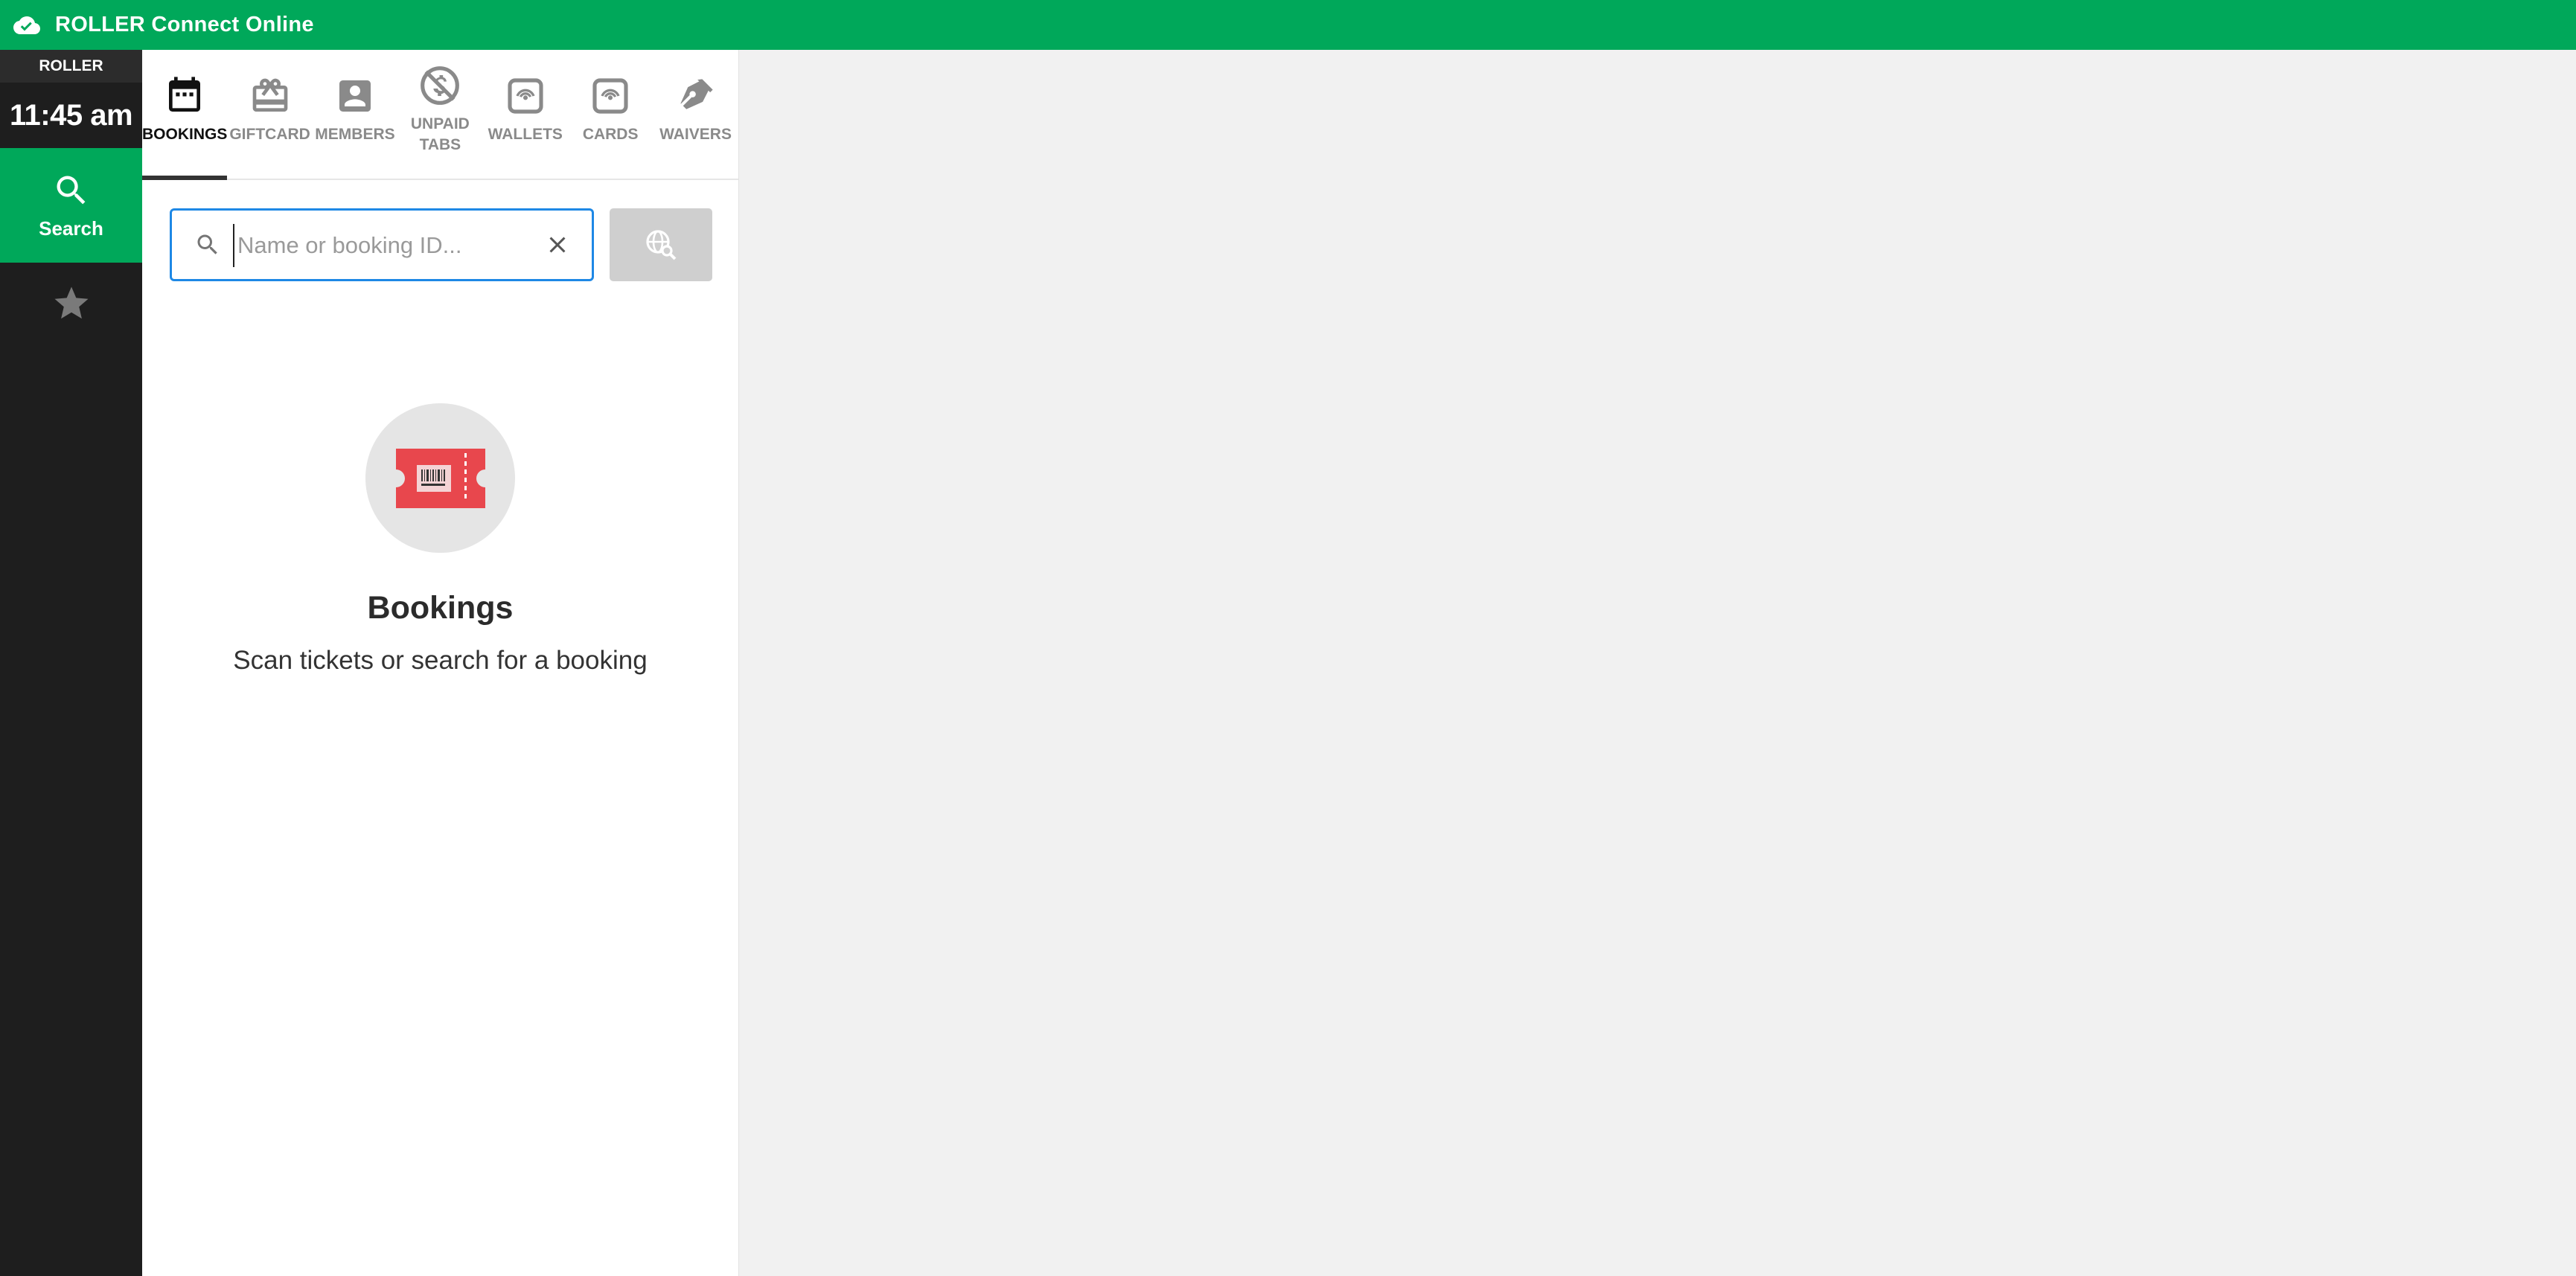 Image resolution: width=2576 pixels, height=1276 pixels. Describe the element at coordinates (695, 134) in the screenshot. I see `tab-waivers-label: WAIVERS` at that location.